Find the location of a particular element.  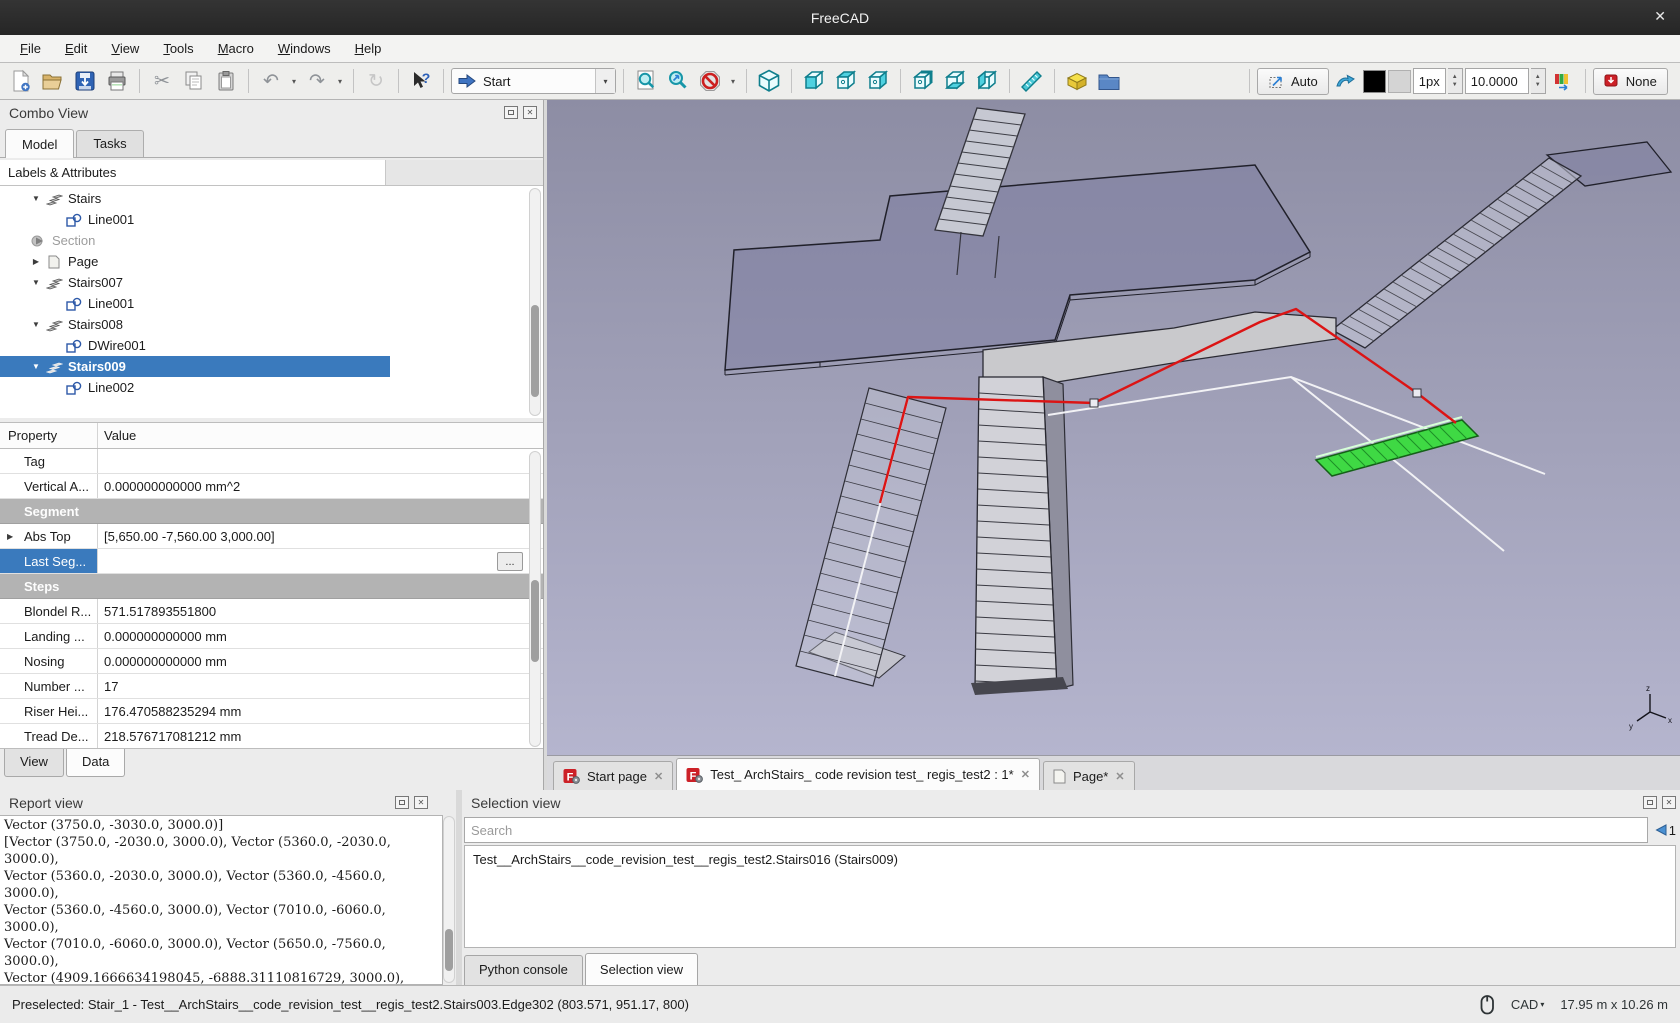

menu-macro: Macro is located at coordinates (236, 48).